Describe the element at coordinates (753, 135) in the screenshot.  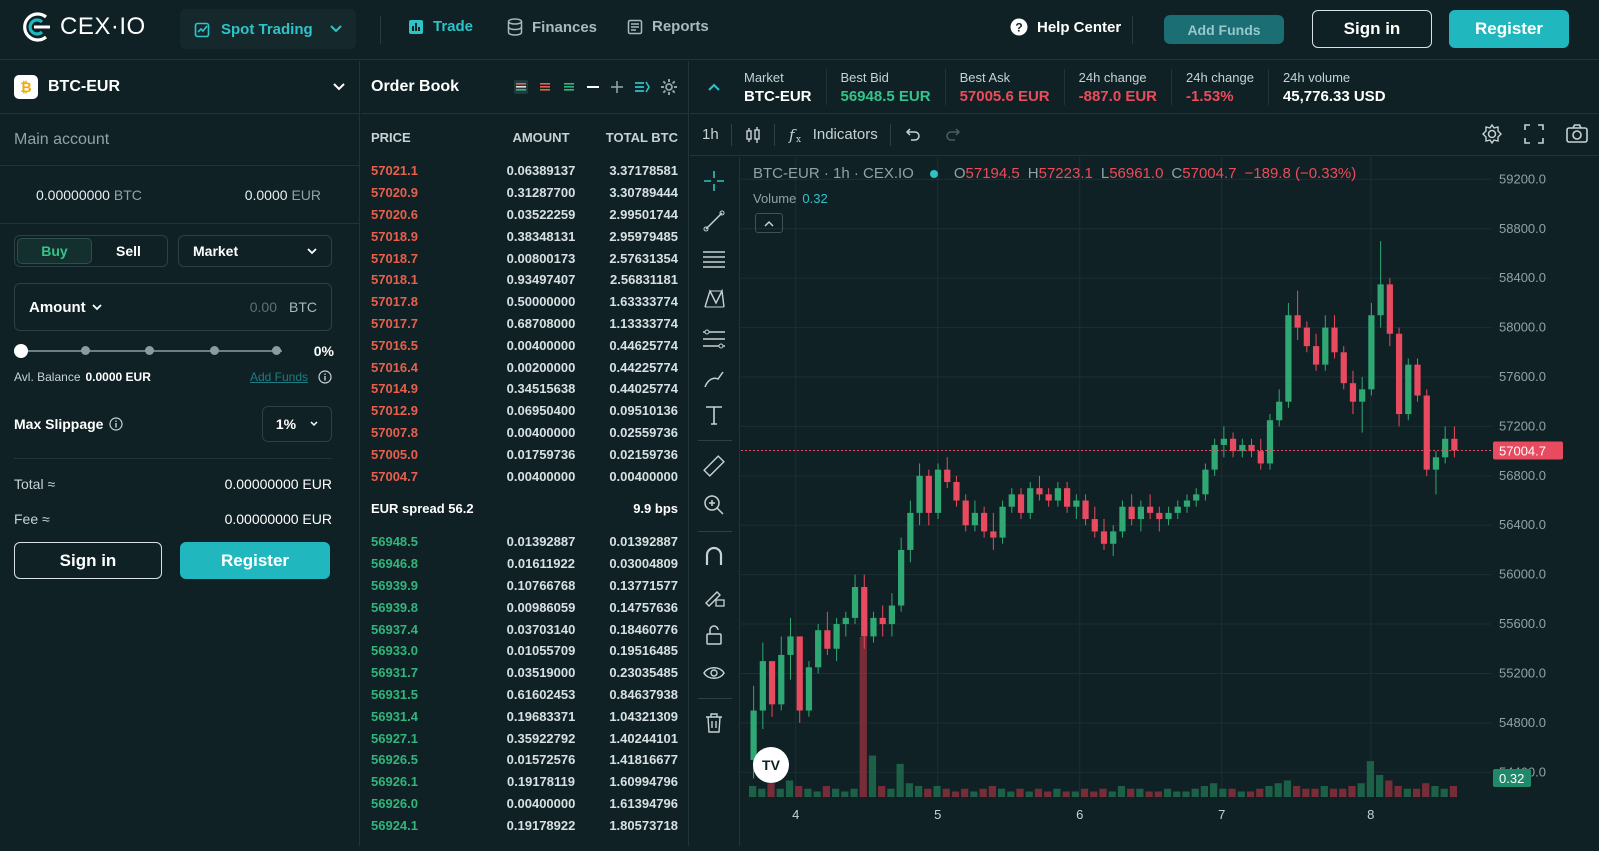
I see `chart-style-button` at that location.